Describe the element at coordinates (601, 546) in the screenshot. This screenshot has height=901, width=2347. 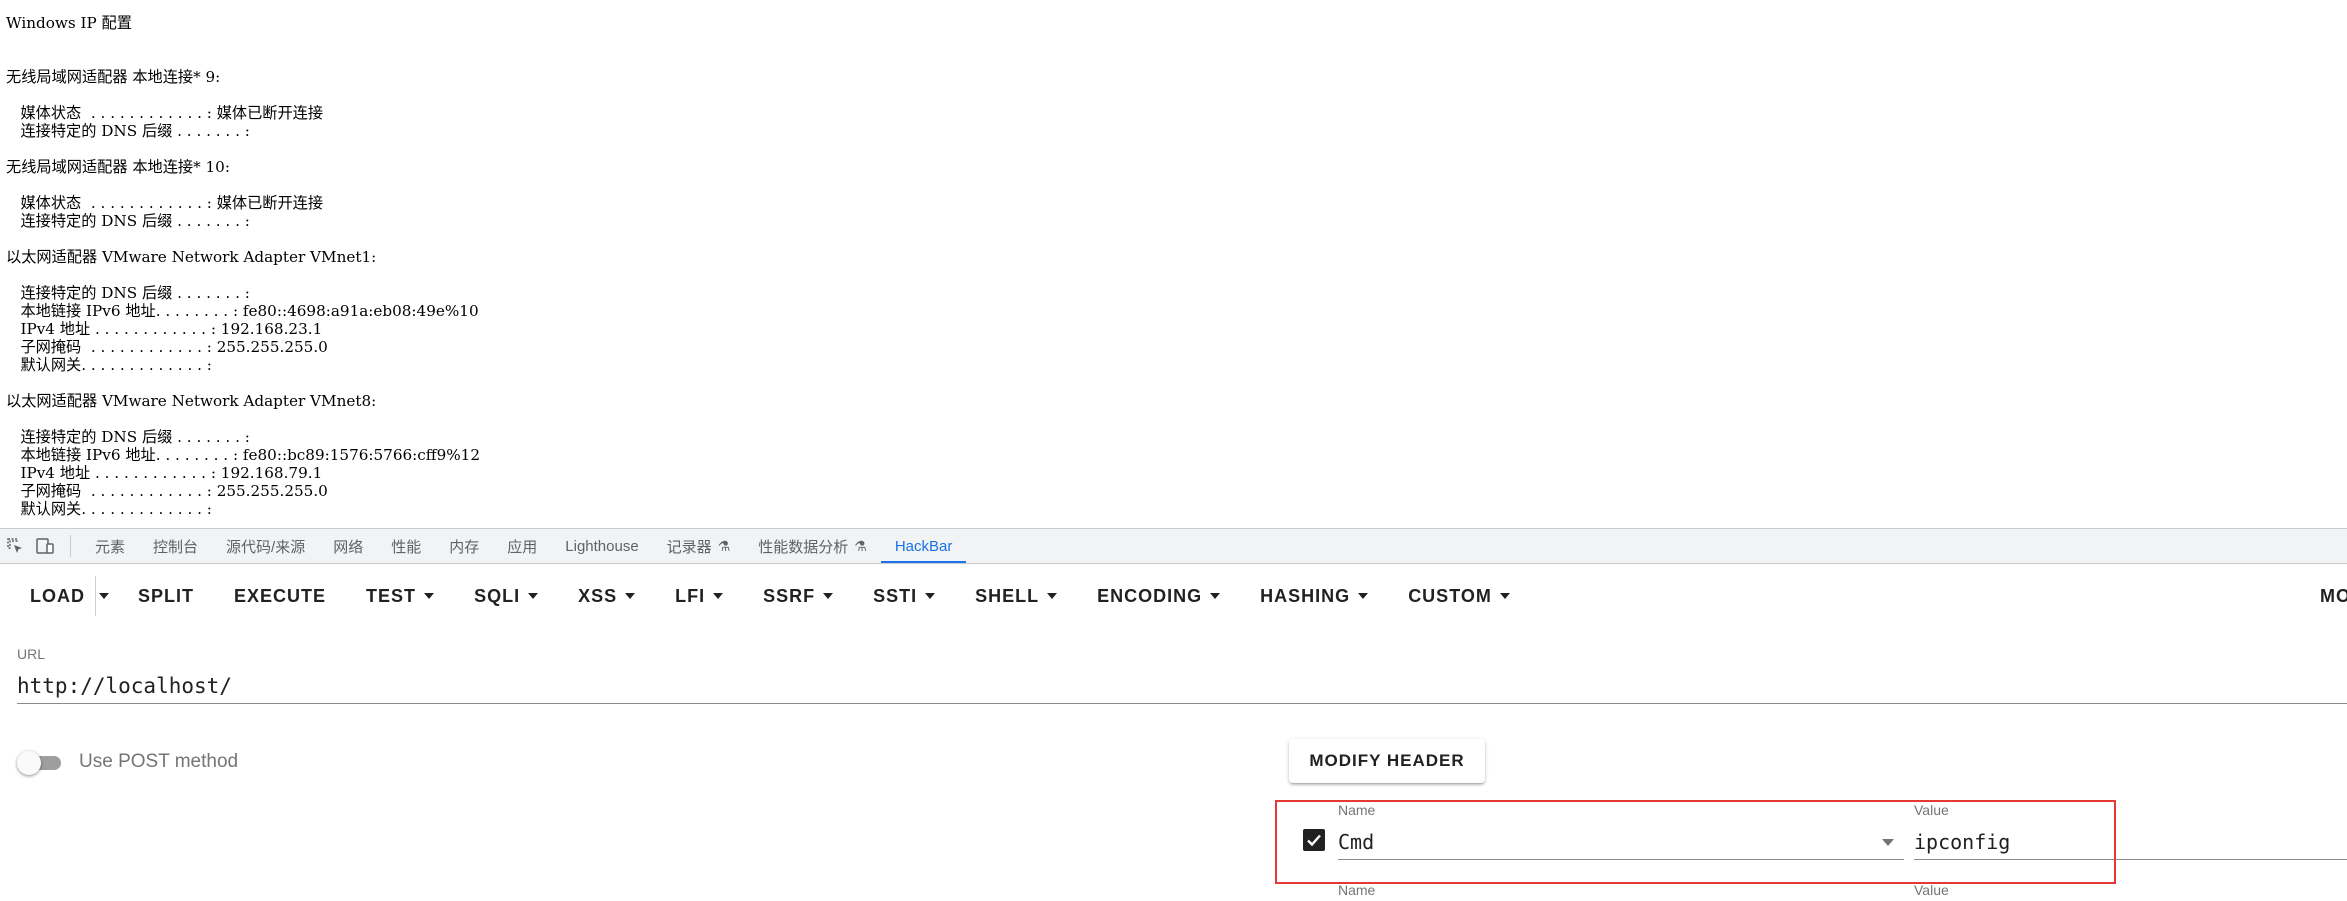
I see `tab-lighthouse: Lighthouse` at that location.